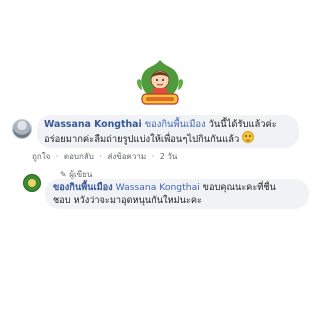 This screenshot has height=320, width=320. Describe the element at coordinates (41, 156) in the screenshot. I see `like-link: ถูกใจ` at that location.